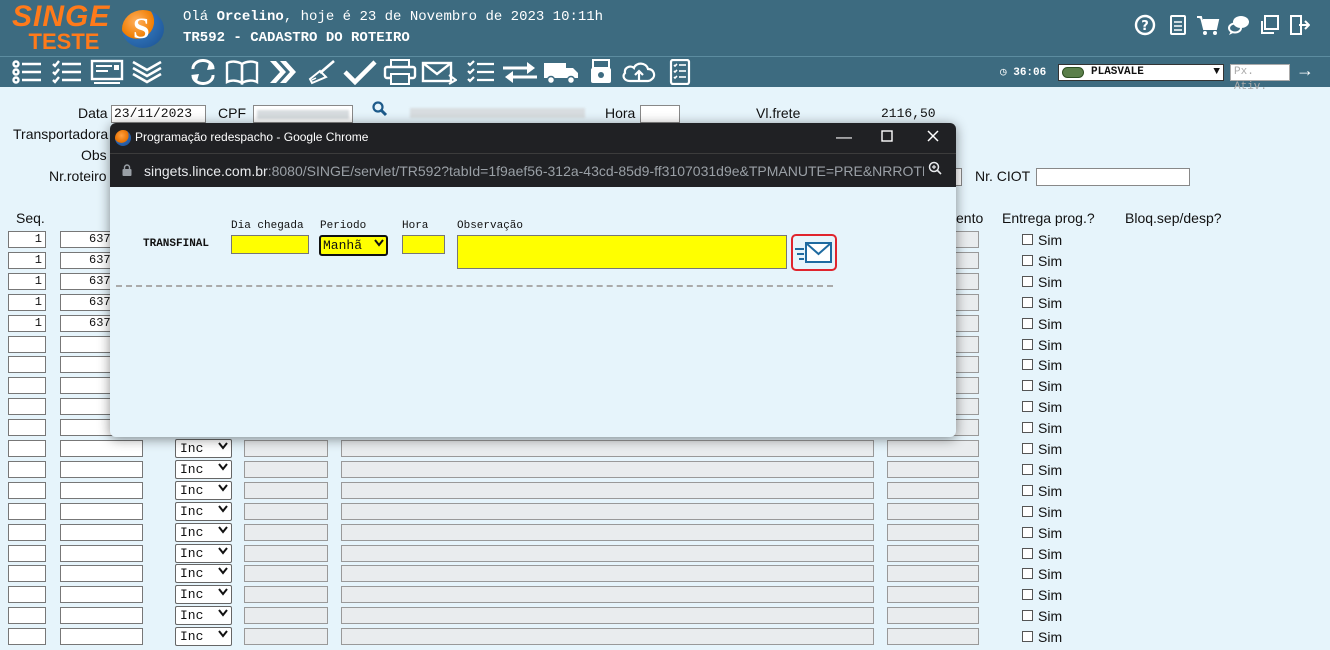  Describe the element at coordinates (1178, 26) in the screenshot. I see `document-icon` at that location.